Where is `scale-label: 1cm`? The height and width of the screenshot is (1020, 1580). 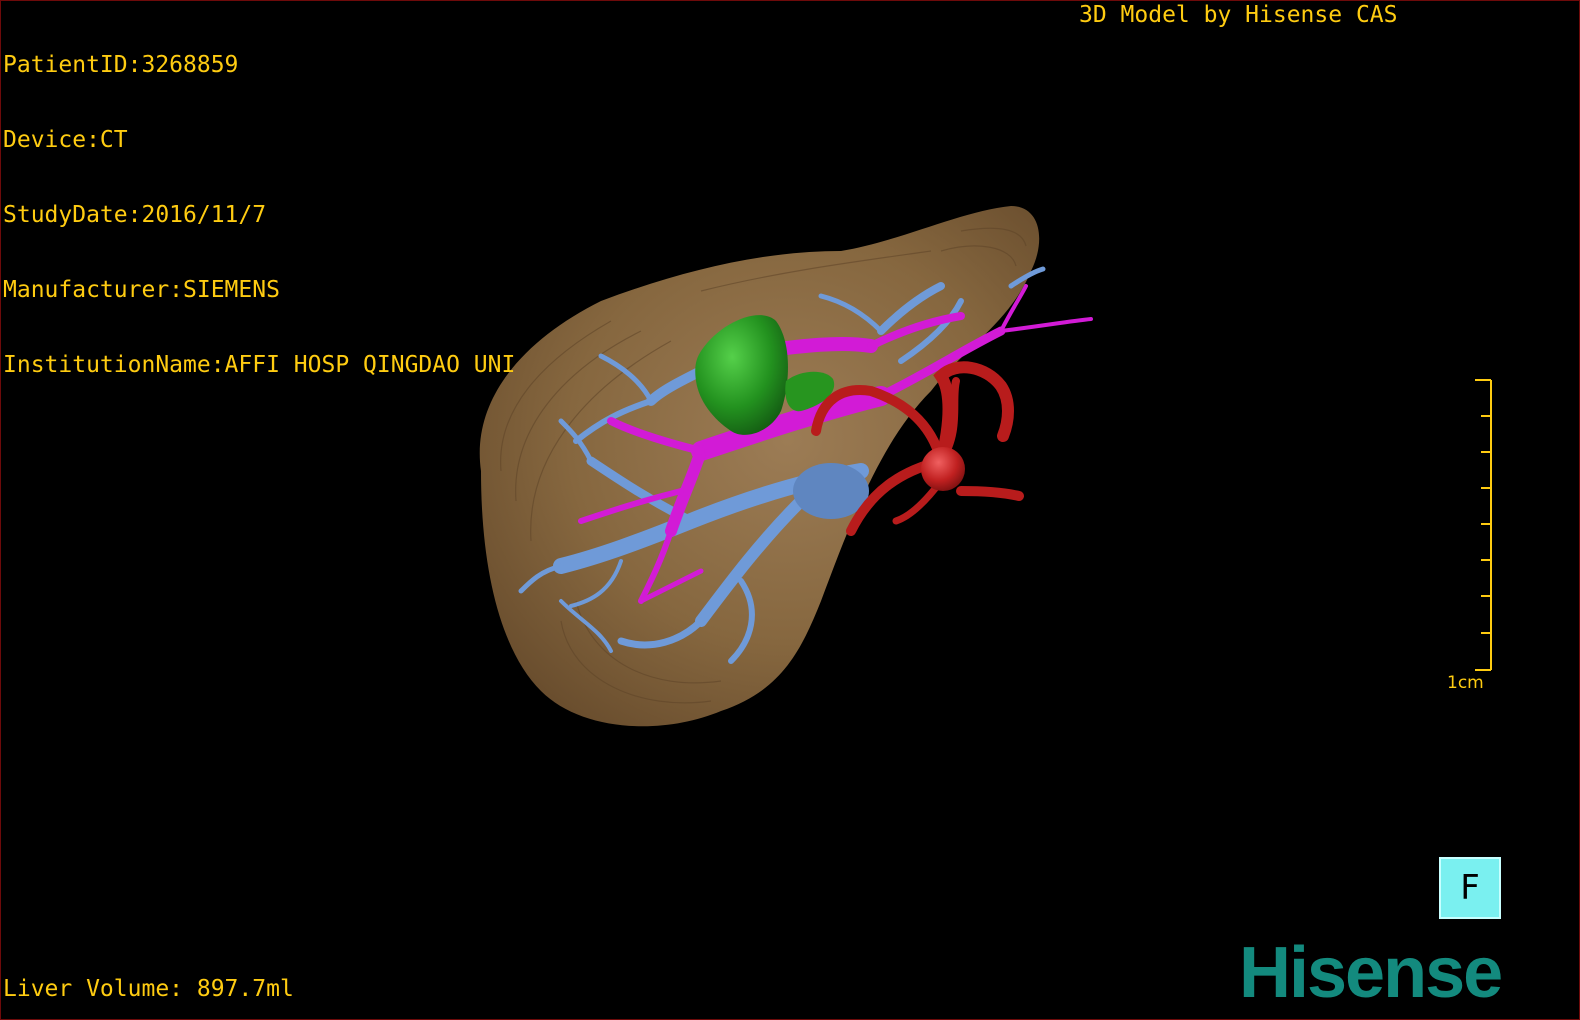 scale-label: 1cm is located at coordinates (1465, 683).